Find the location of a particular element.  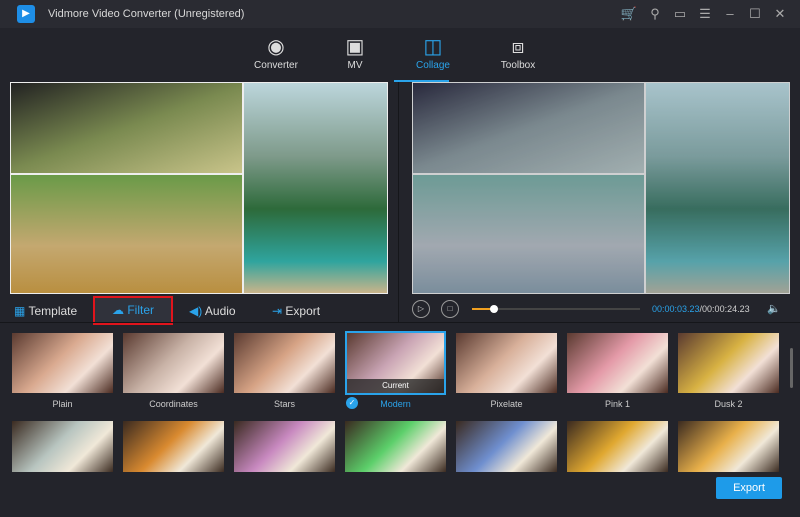

tab-filter: ☁ Filter is located at coordinates (133, 310).